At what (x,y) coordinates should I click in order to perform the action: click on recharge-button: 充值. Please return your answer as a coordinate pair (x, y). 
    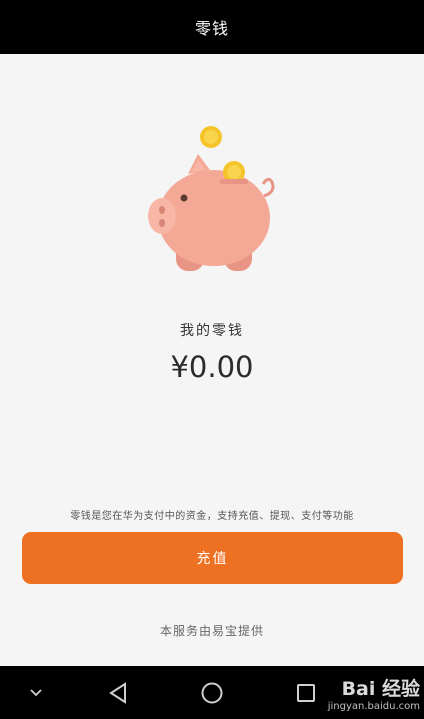
    Looking at the image, I should click on (212, 558).